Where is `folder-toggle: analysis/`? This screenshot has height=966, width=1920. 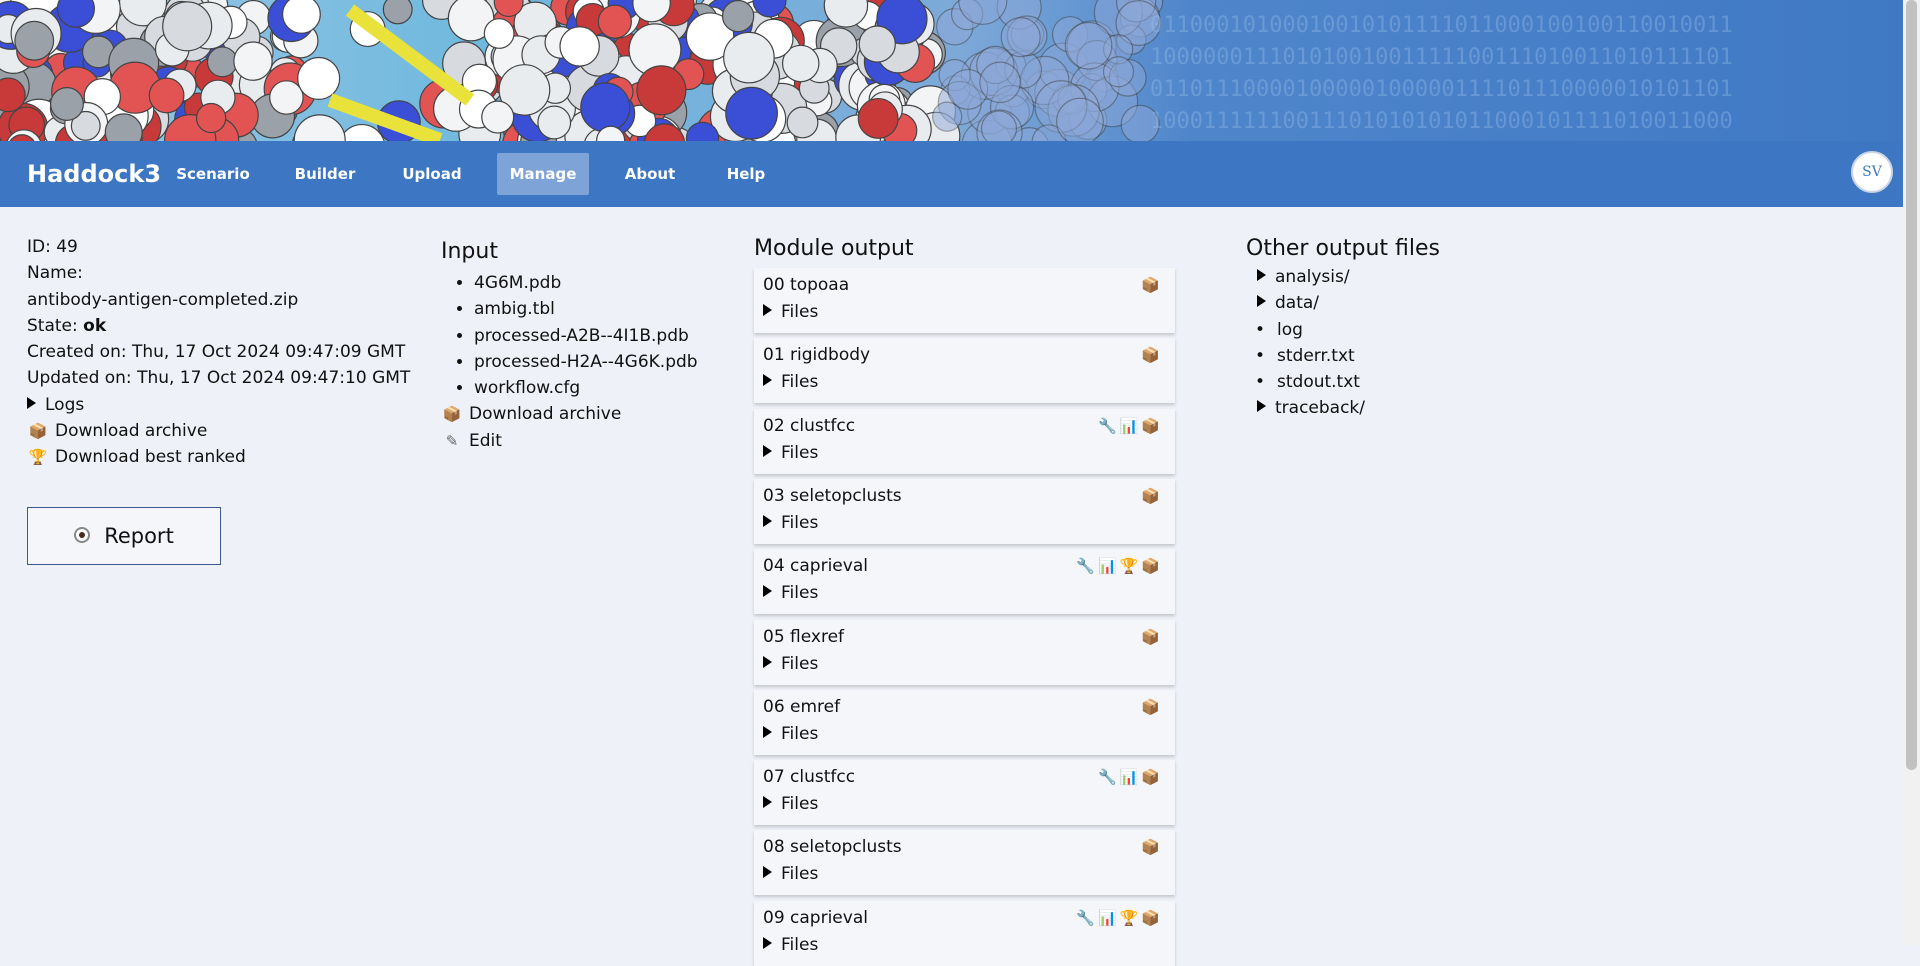 folder-toggle: analysis/ is located at coordinates (1343, 277).